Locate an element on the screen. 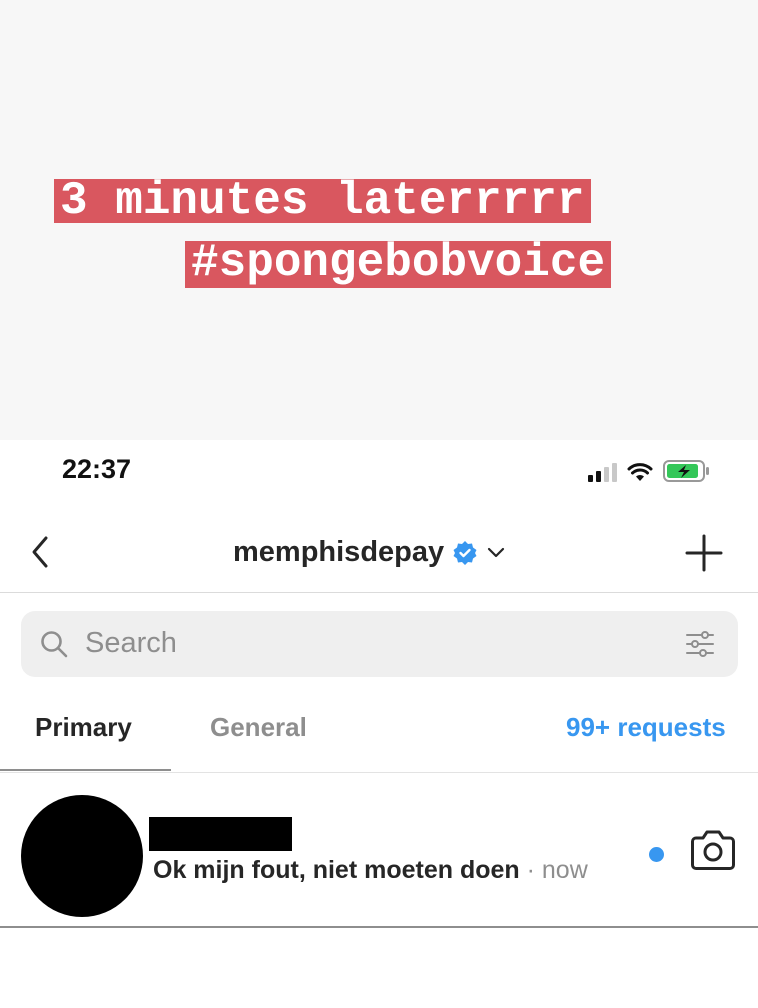 This screenshot has height=1008, width=758. avatar is located at coordinates (82, 856).